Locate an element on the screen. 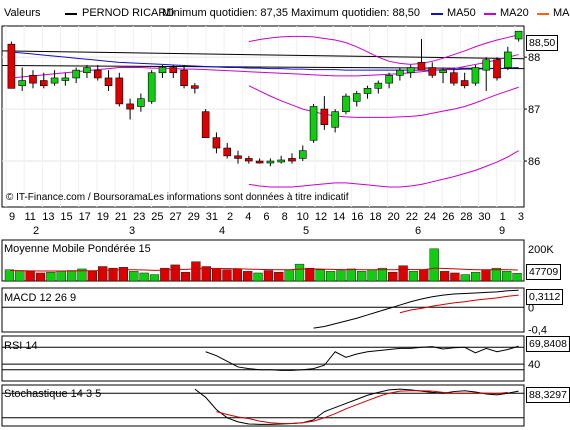 This screenshot has width=570, height=430. stoch-last-value: 88,3297 is located at coordinates (548, 395).